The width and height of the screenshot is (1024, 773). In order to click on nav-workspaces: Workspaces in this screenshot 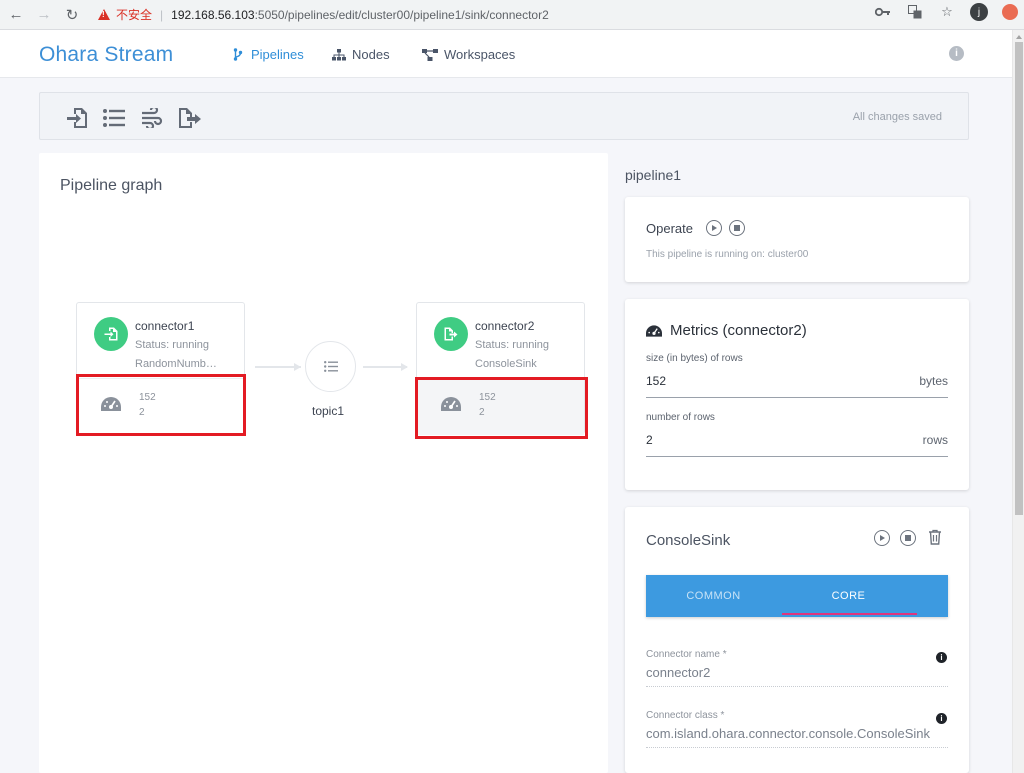, I will do `click(468, 54)`.